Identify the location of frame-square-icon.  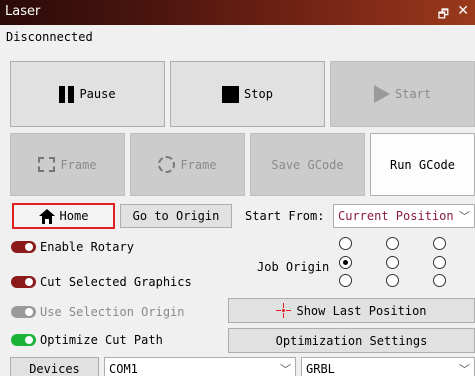
(47, 164).